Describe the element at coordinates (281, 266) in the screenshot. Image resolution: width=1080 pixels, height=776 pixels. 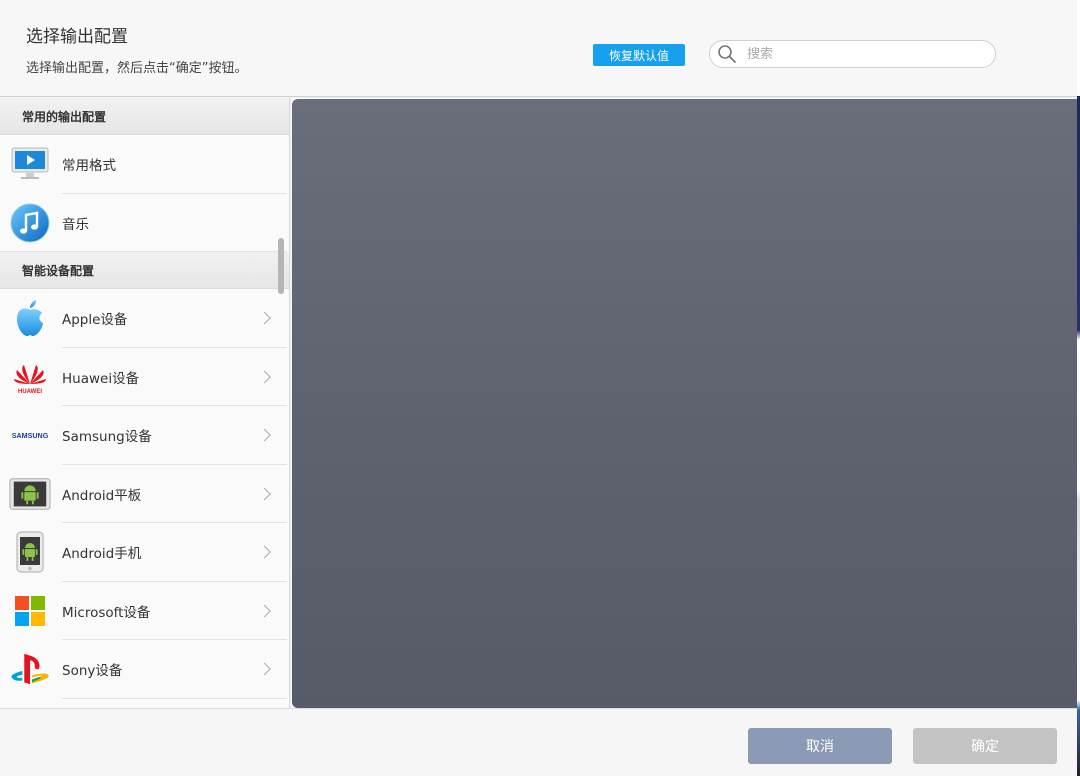
I see `sidebar-scrollbar` at that location.